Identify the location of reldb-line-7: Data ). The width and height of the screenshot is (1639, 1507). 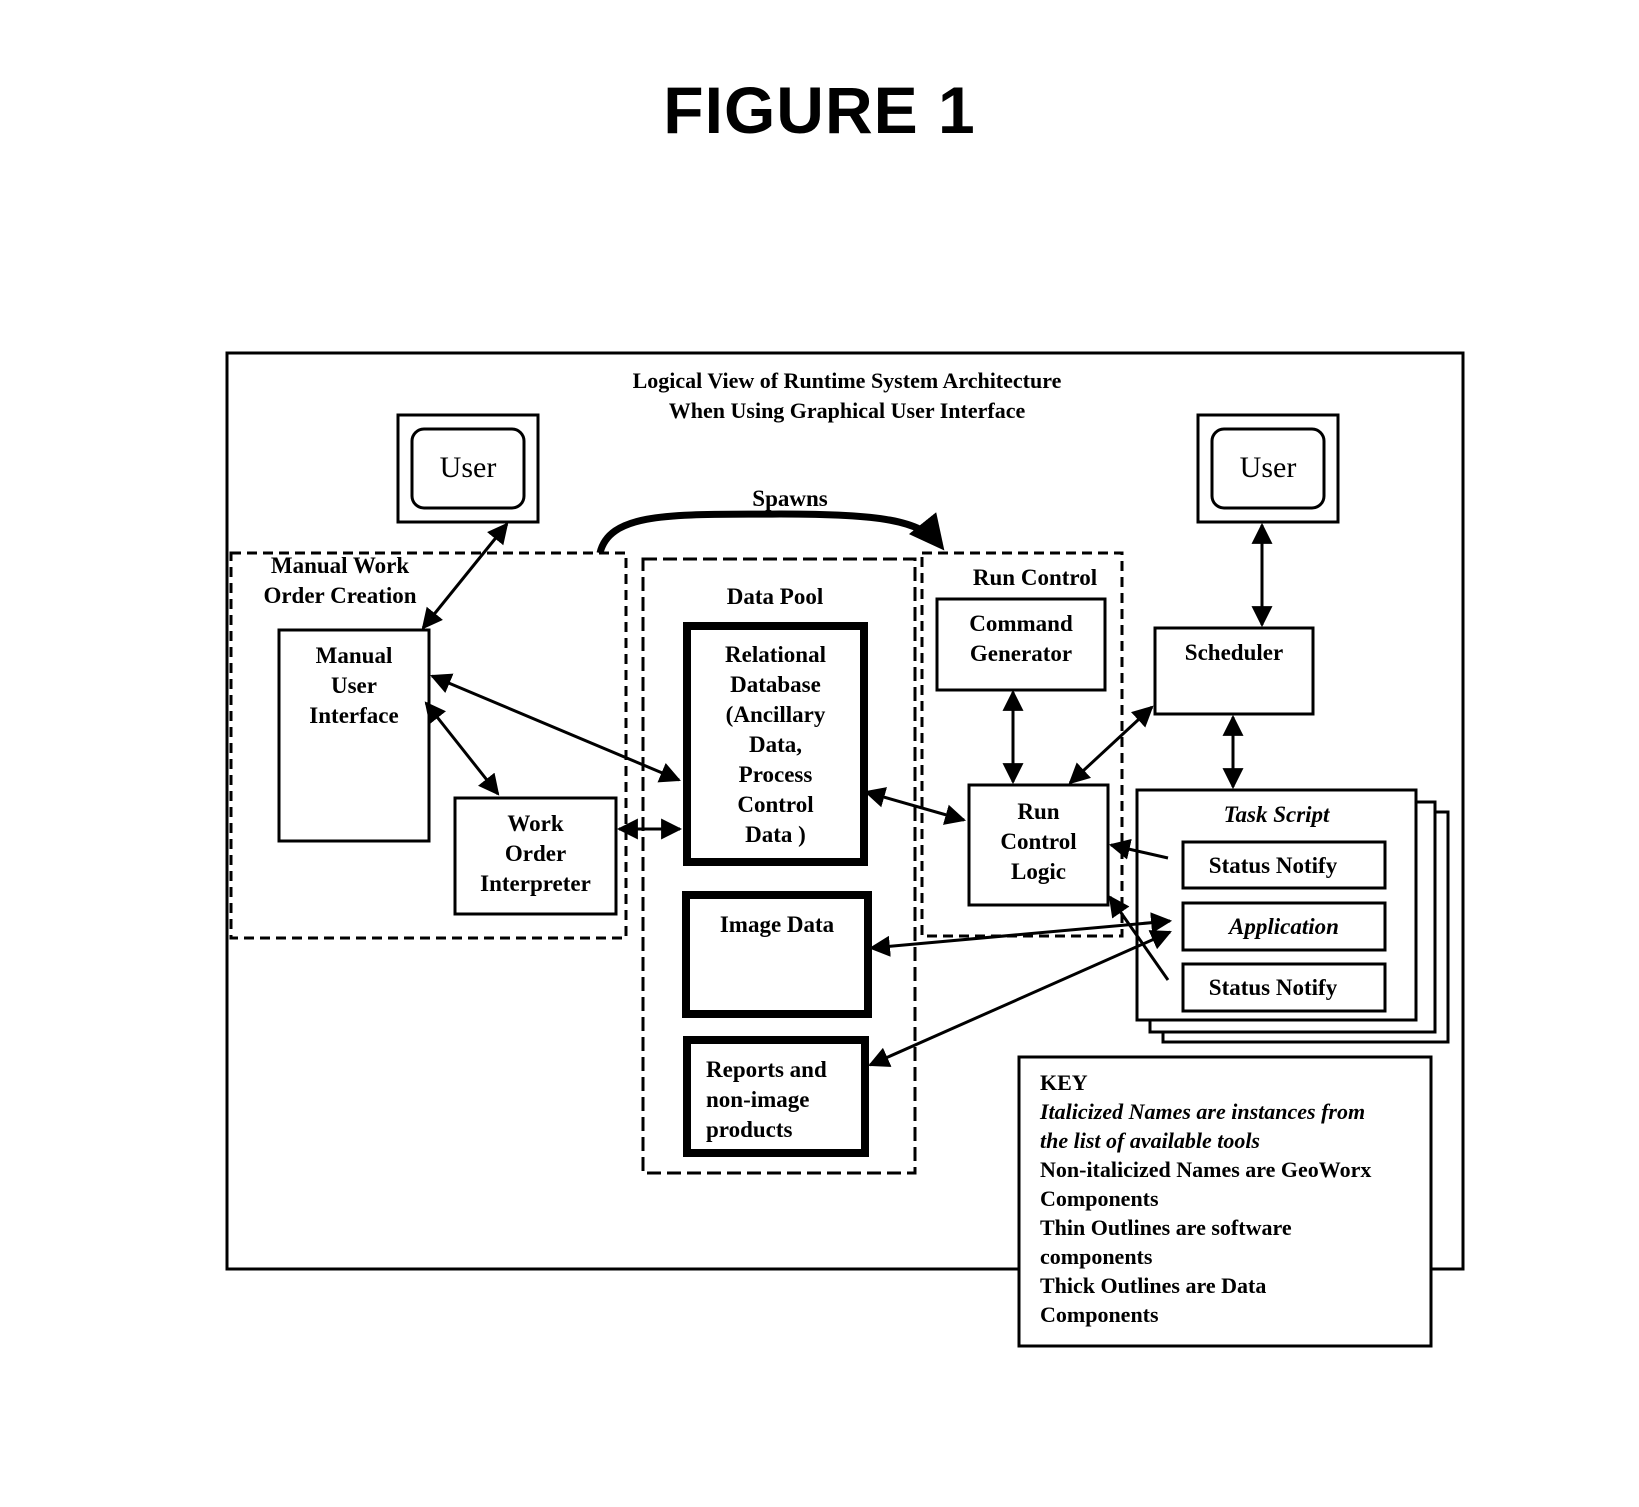
(775, 834).